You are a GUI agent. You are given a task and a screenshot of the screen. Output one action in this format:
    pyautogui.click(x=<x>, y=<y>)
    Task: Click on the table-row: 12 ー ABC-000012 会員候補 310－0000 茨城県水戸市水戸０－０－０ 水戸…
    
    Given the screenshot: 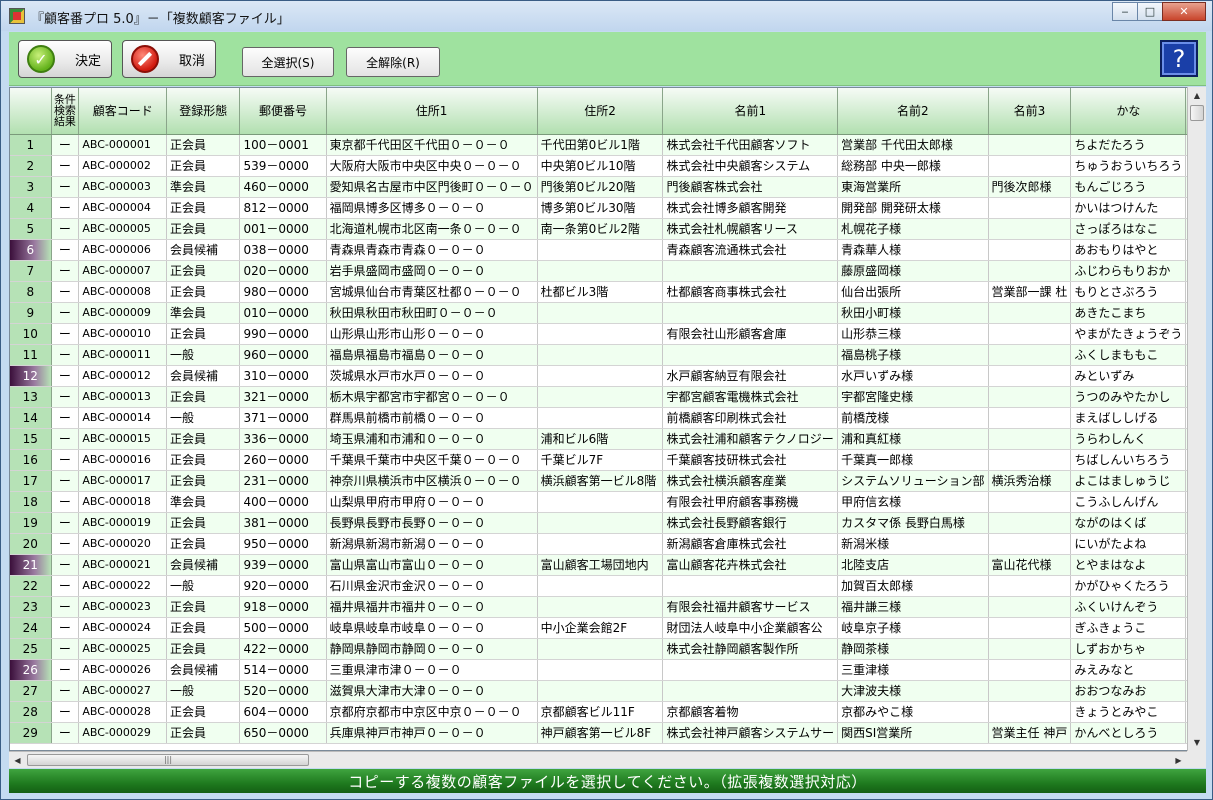 What is the action you would take?
    pyautogui.click(x=607, y=376)
    